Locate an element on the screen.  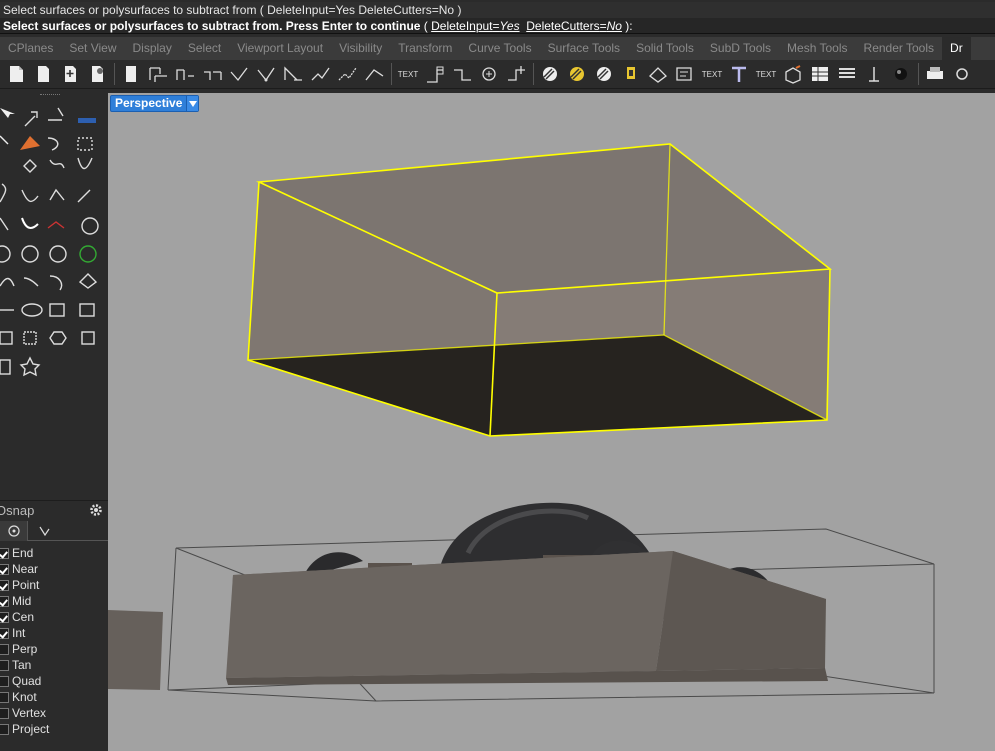
osnap-label: Perp is located at coordinates (25, 649).